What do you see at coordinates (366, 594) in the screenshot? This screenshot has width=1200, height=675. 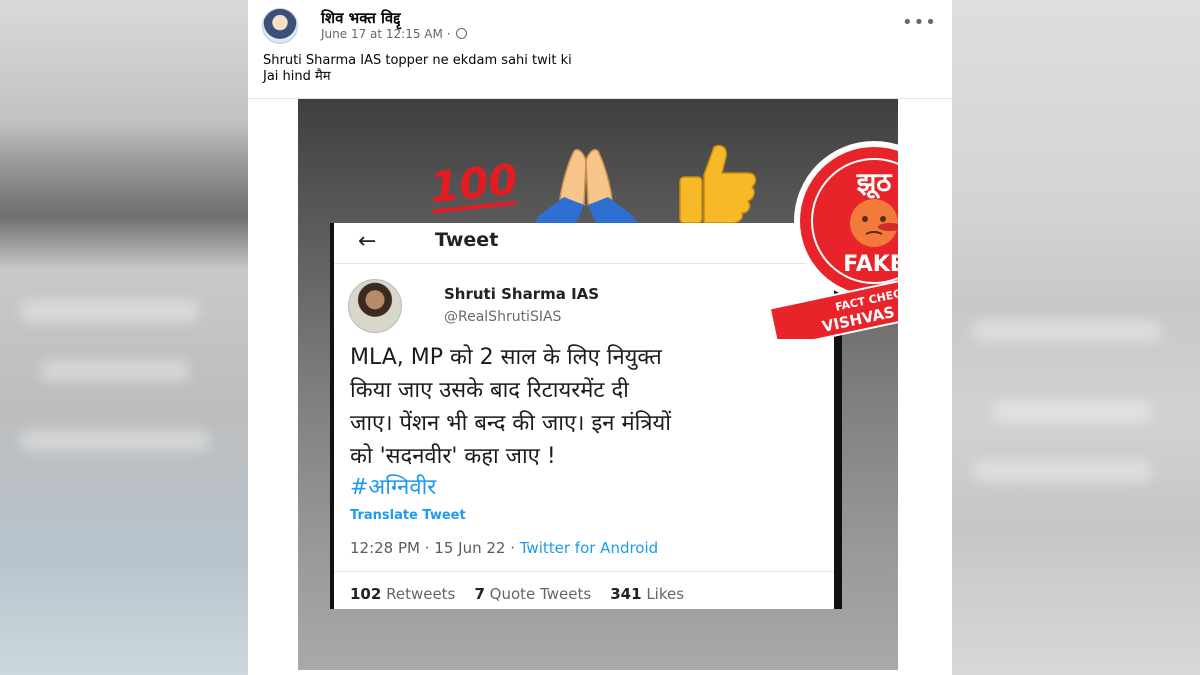 I see `retweet-count: 102` at bounding box center [366, 594].